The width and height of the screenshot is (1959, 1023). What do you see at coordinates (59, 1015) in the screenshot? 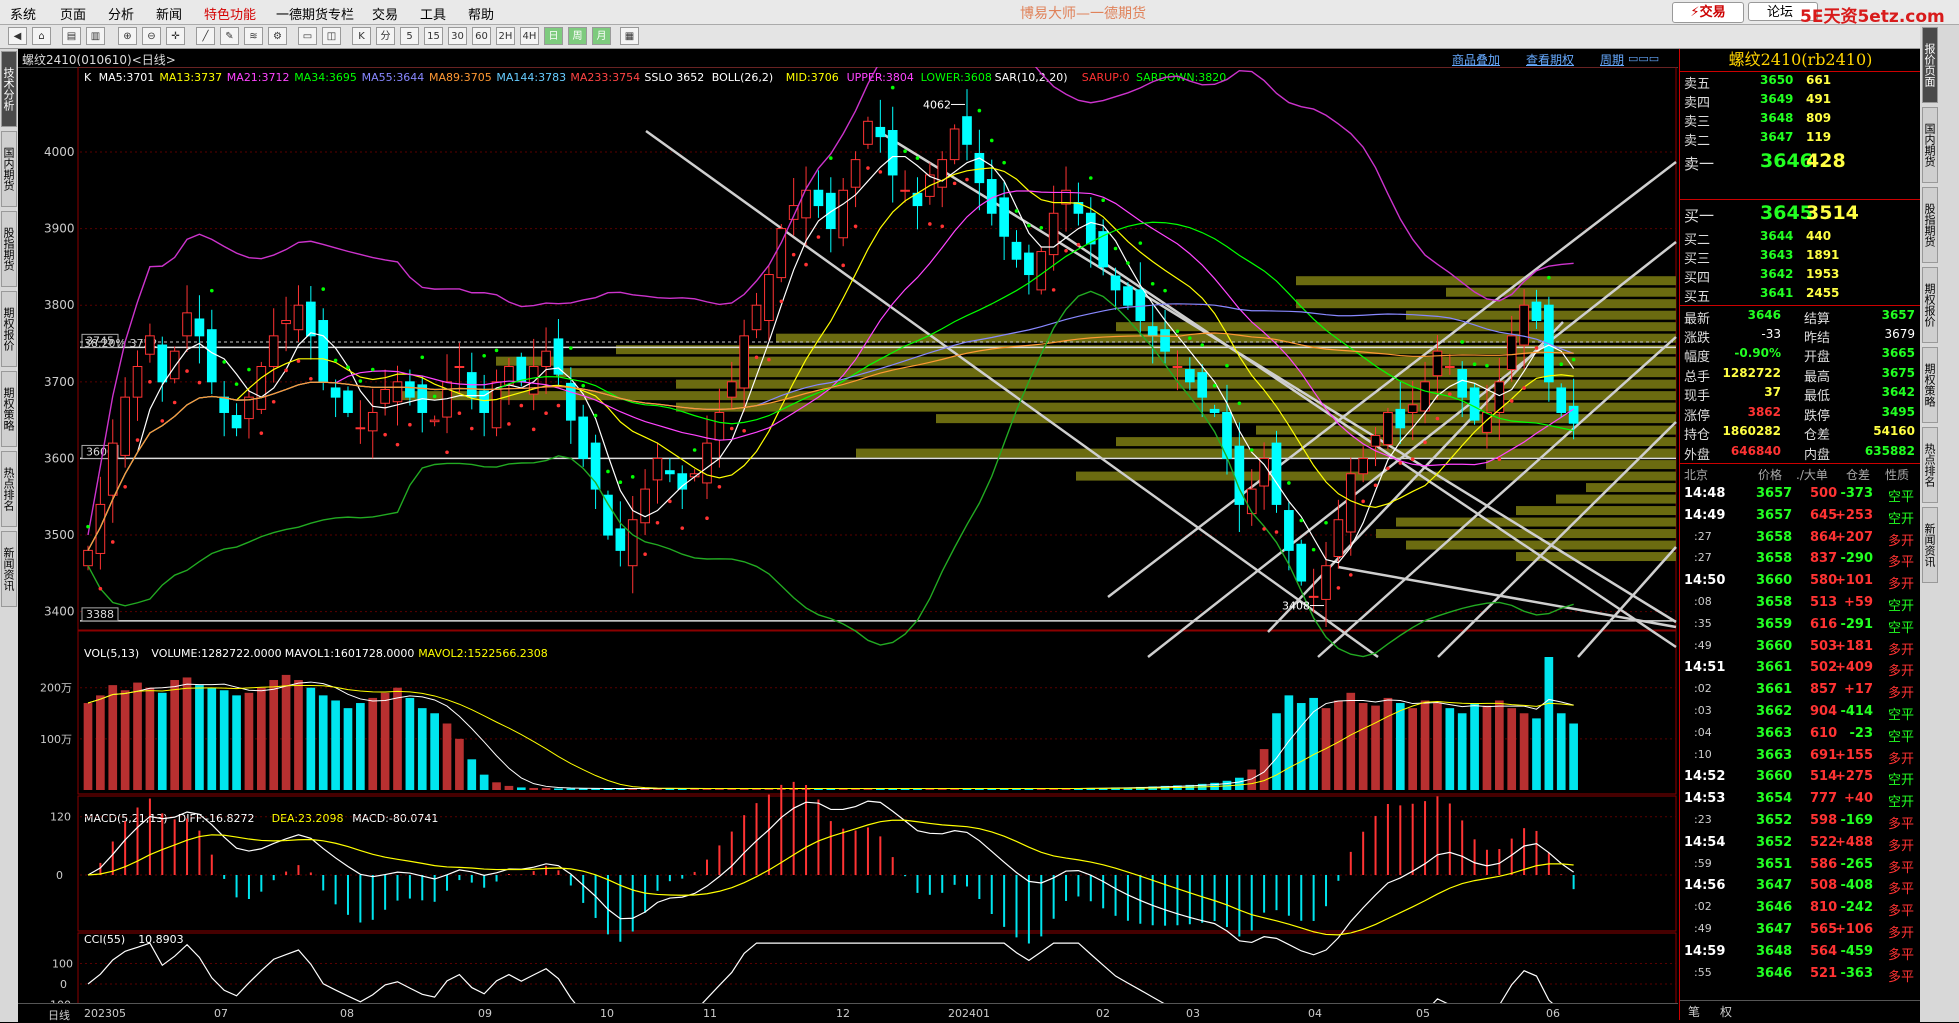
I see `x-label-period: 日线` at bounding box center [59, 1015].